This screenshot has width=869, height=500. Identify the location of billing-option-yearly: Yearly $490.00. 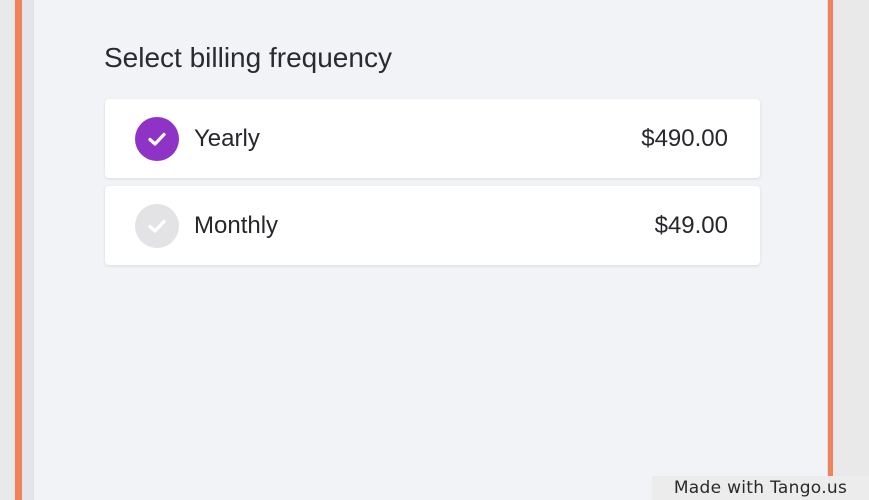
(432, 138).